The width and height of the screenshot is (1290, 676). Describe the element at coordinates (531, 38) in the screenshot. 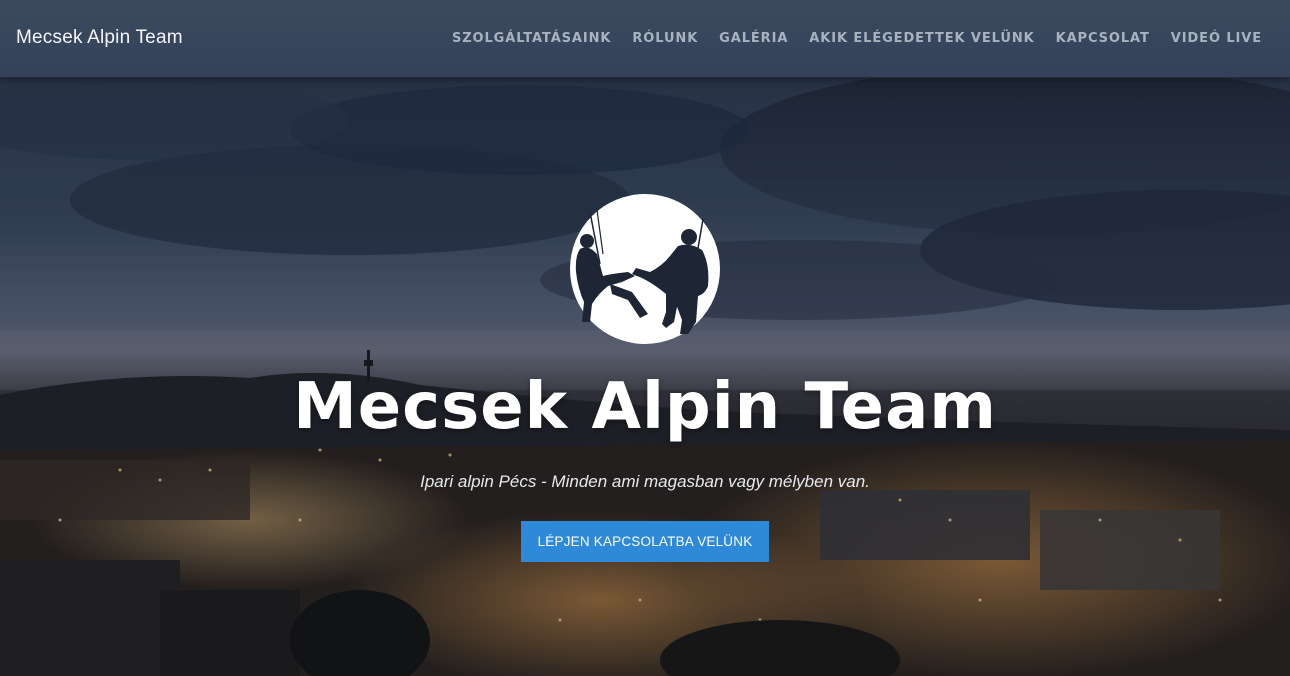

I see `nav-item-szolgaltatasaink: SZOLGÁLTATÁSAINK` at that location.